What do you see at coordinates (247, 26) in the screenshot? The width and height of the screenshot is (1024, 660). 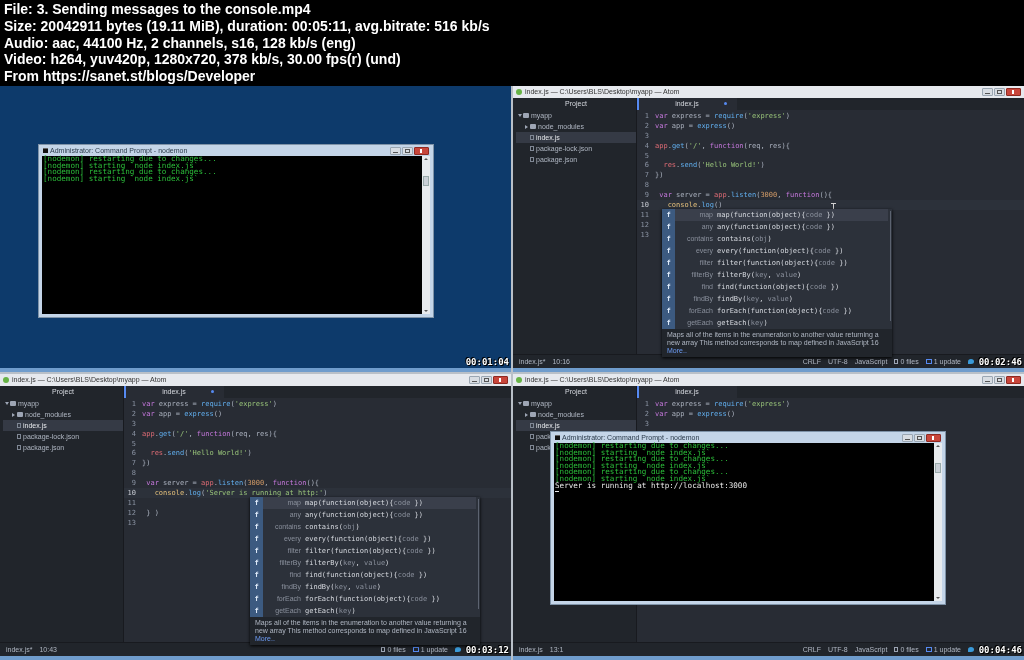 I see `metadata-line: Size: 20042911 bytes (19.11 MiB), duration: 00:05:11, avg.bitrate: 516 kb/s` at bounding box center [247, 26].